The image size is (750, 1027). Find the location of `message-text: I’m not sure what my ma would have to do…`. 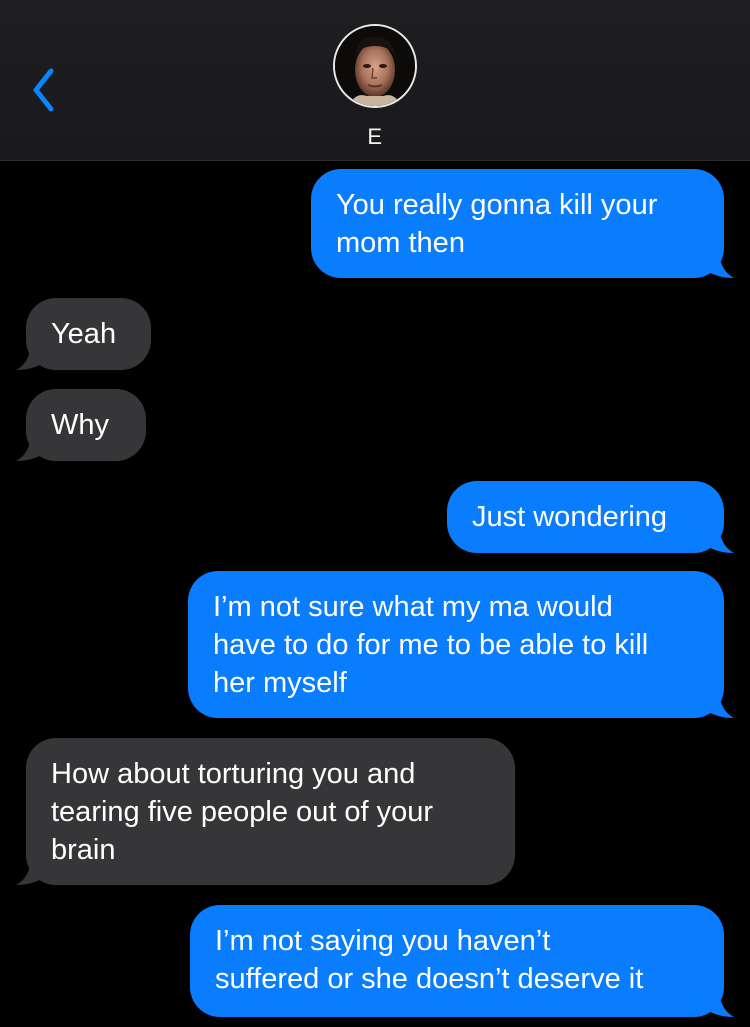

message-text: I’m not sure what my ma would have to do… is located at coordinates (431, 645).